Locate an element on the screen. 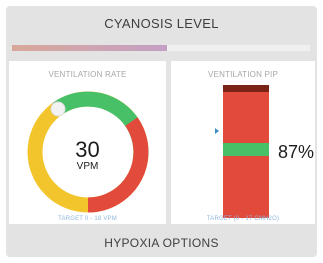 This screenshot has width=323, height=263. pip-bar-top-cap is located at coordinates (246, 88).